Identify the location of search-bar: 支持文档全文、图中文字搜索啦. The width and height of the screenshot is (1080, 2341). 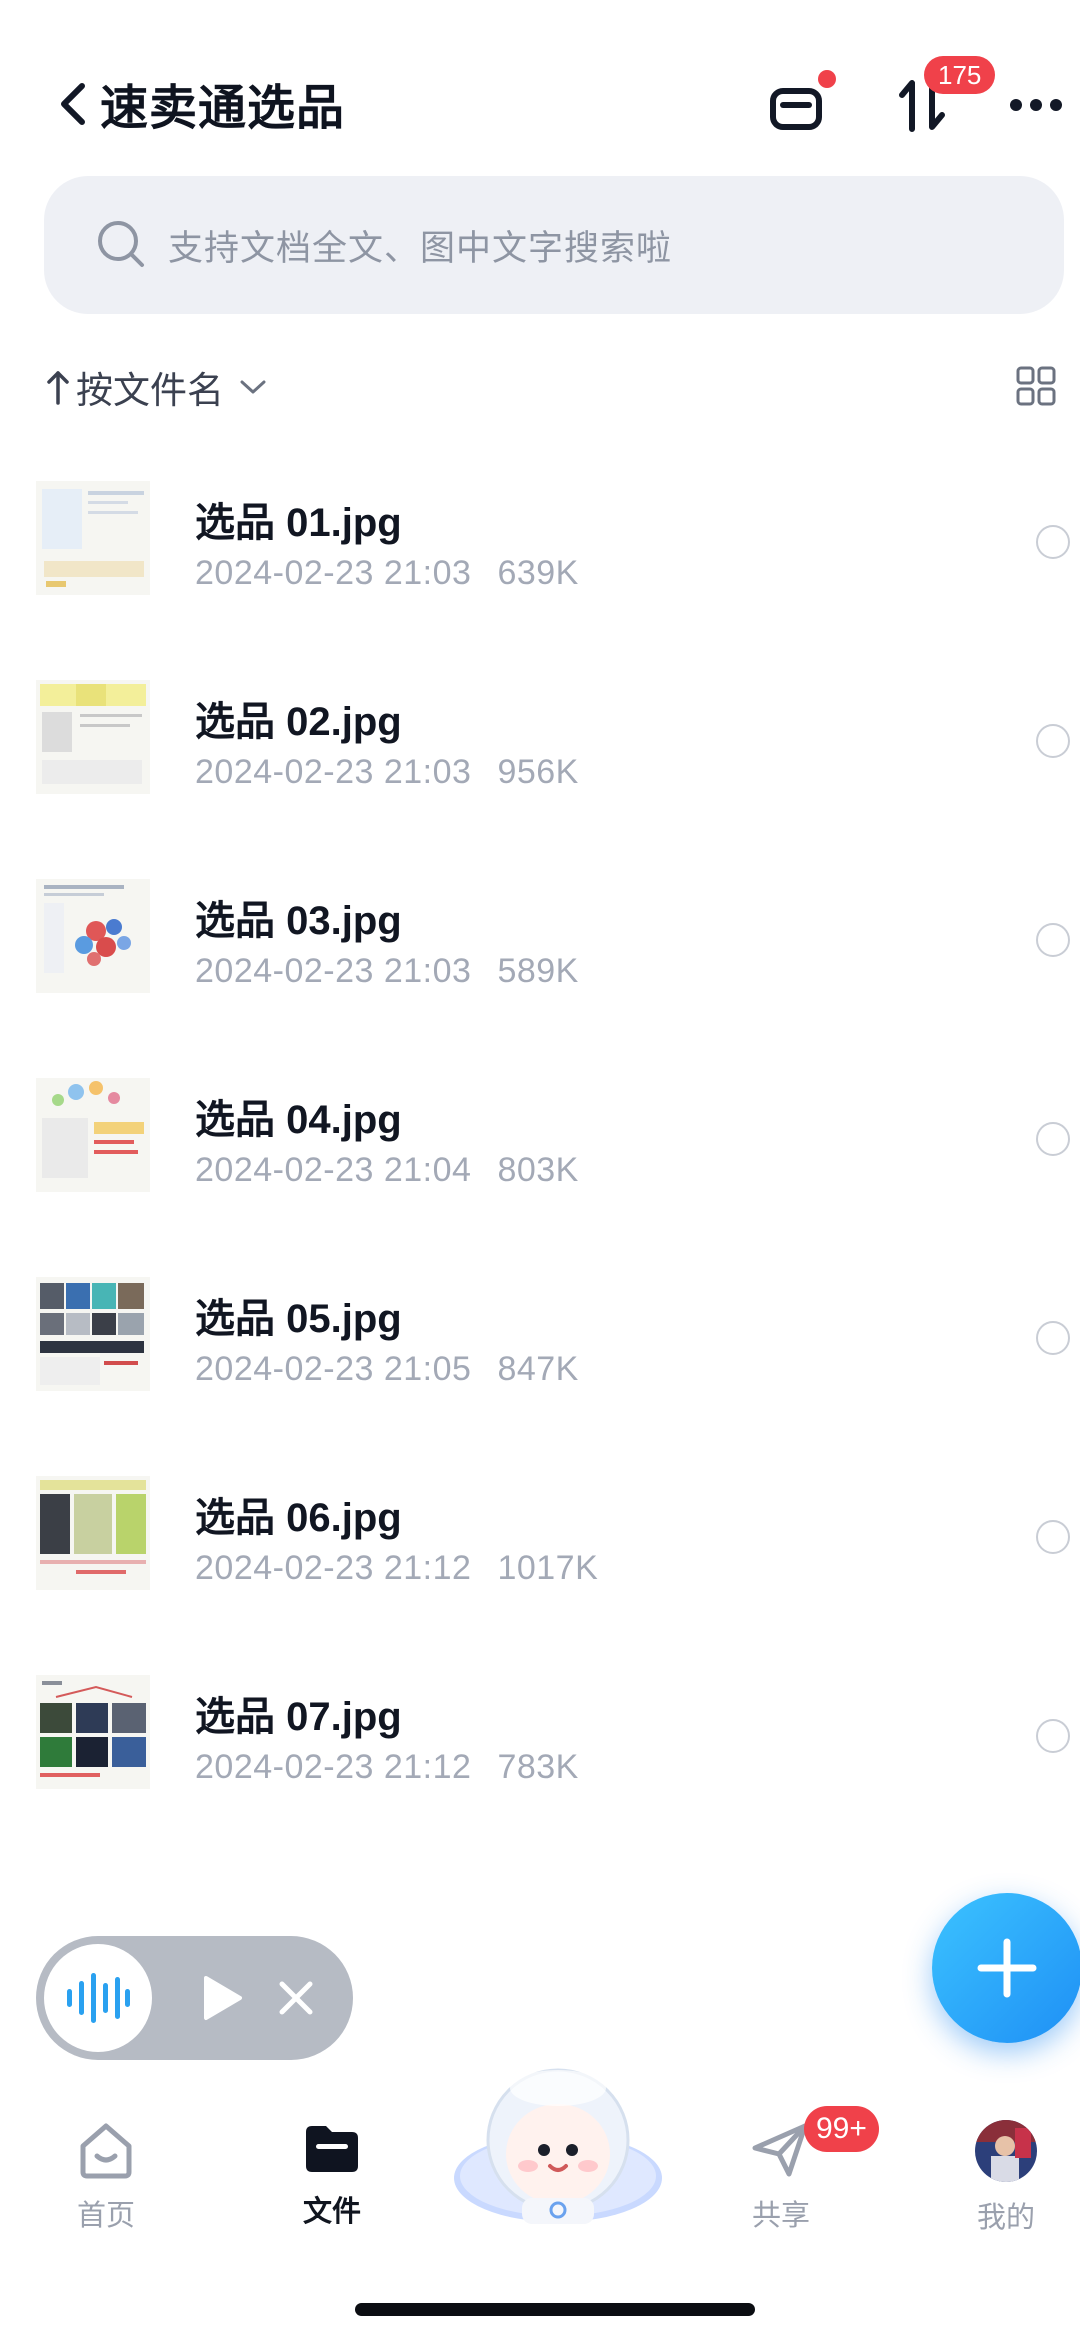
(554, 245).